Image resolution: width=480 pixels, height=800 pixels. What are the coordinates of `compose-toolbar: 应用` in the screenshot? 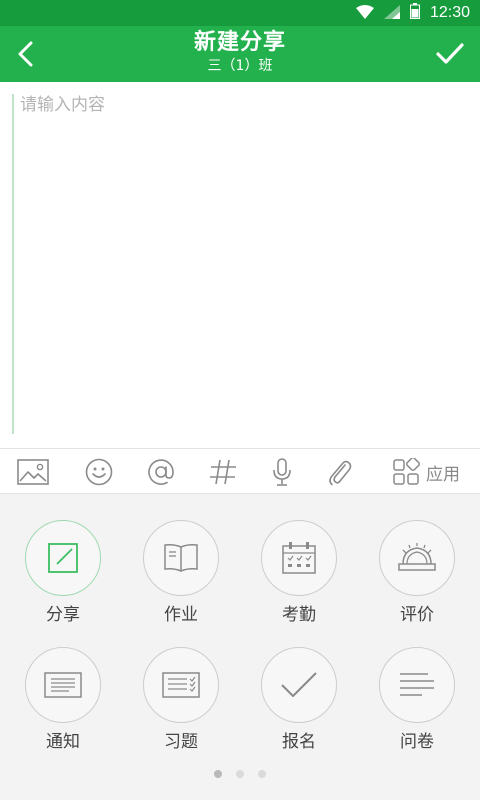 It's located at (240, 471).